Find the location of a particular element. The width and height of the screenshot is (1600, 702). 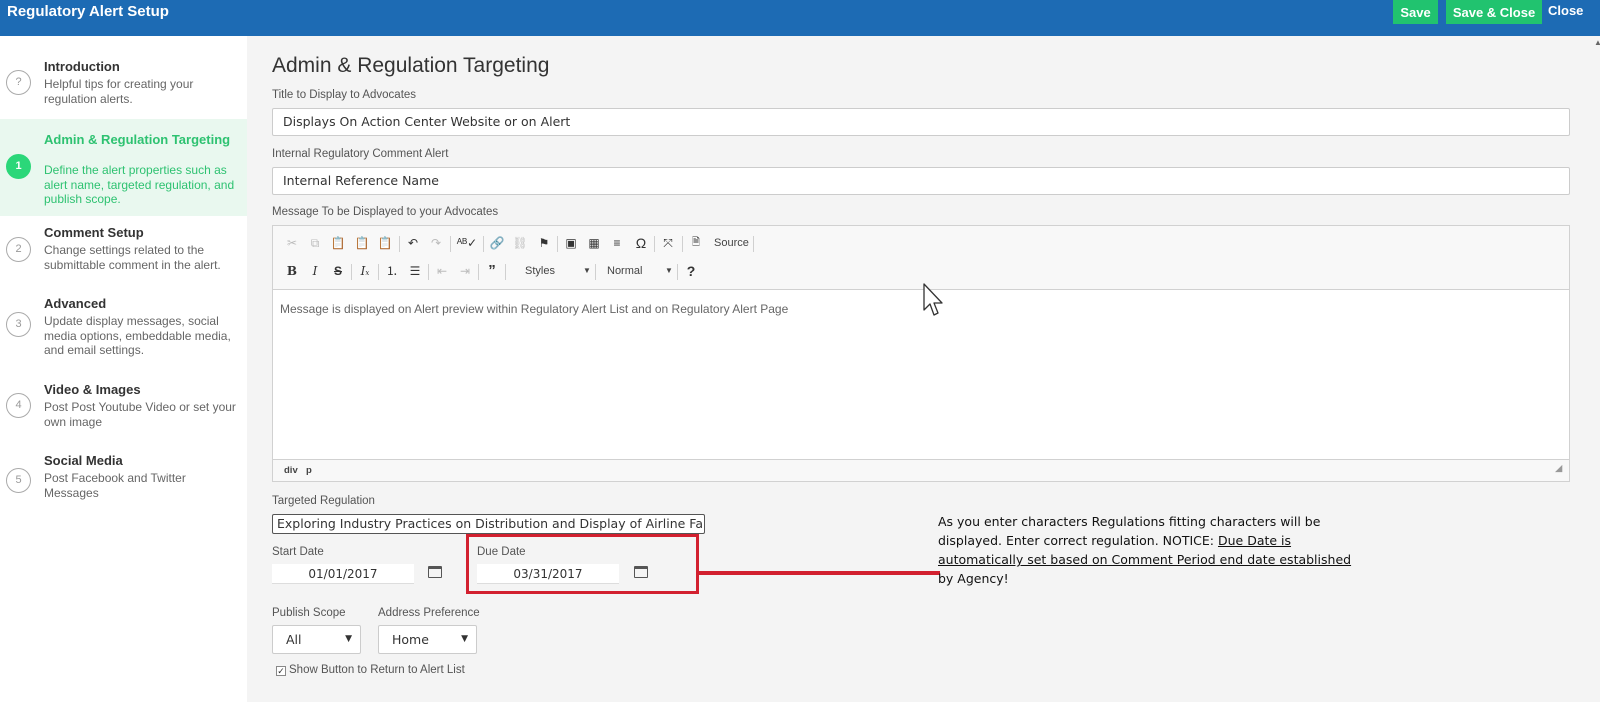

step-number: 5 is located at coordinates (18, 480).